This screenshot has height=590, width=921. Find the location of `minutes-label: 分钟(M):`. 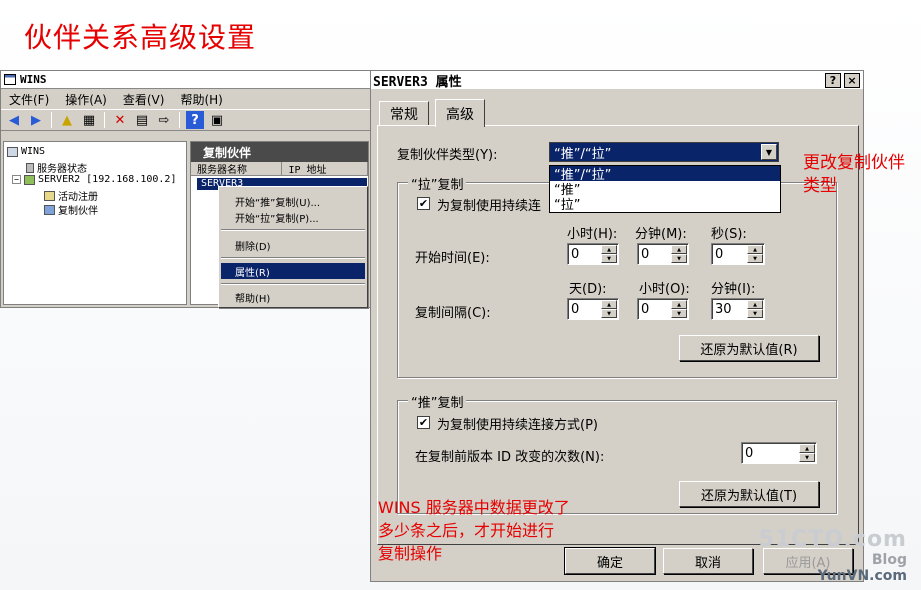

minutes-label: 分钟(M): is located at coordinates (661, 234).